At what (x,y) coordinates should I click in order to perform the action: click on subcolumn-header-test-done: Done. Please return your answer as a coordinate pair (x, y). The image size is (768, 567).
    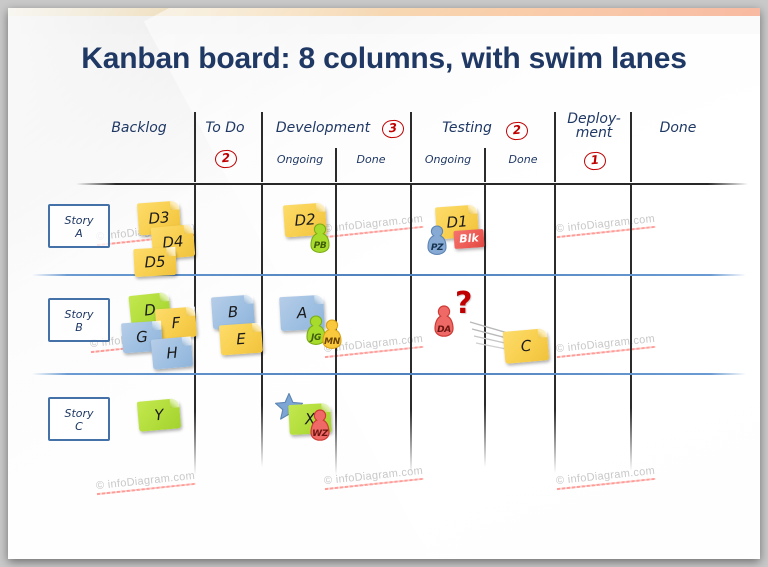
    Looking at the image, I should click on (523, 159).